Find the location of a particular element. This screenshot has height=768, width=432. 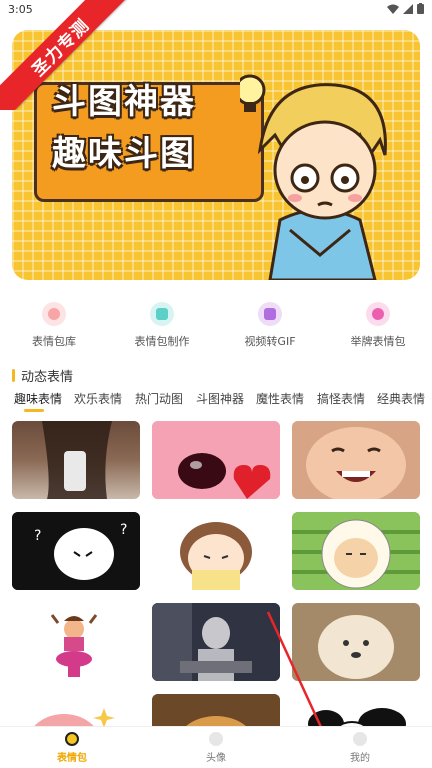

sticker-hair-dryer-image is located at coordinates (77, 460).